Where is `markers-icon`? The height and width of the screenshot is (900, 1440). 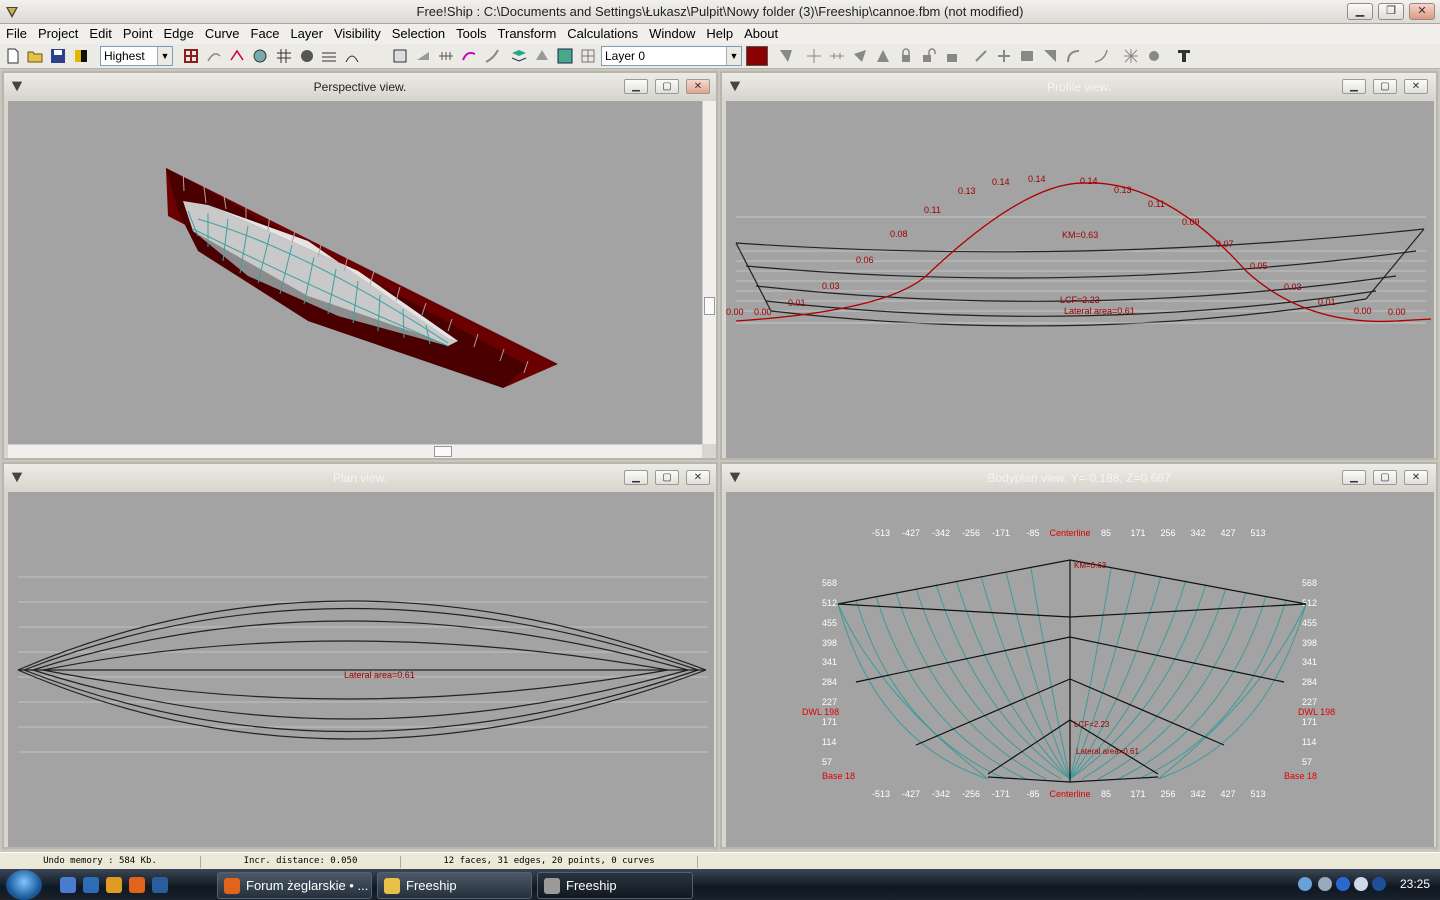
markers-icon is located at coordinates (446, 56).